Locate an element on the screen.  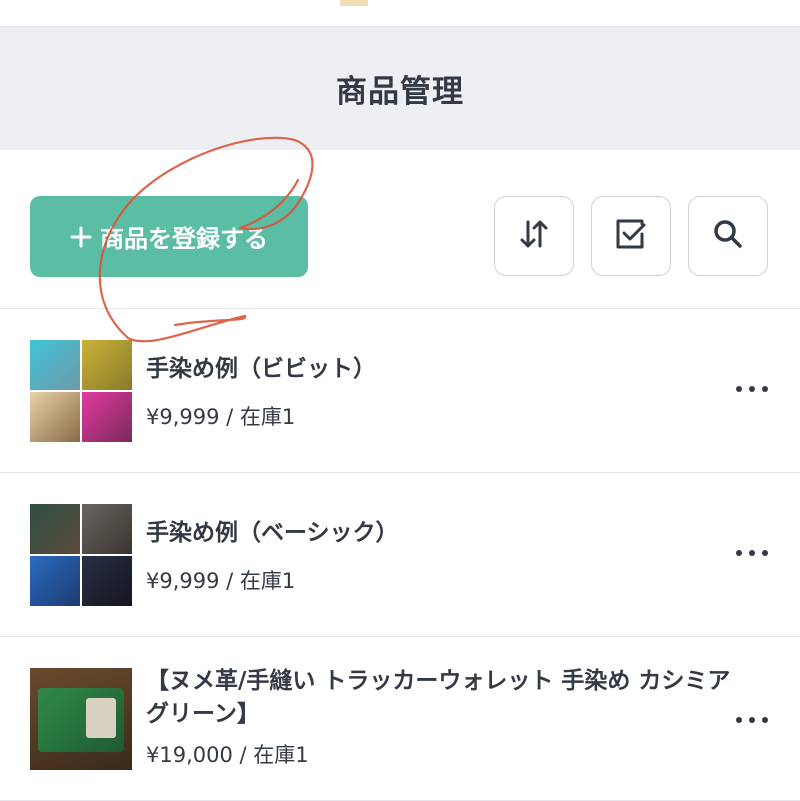
search-icon is located at coordinates (728, 236).